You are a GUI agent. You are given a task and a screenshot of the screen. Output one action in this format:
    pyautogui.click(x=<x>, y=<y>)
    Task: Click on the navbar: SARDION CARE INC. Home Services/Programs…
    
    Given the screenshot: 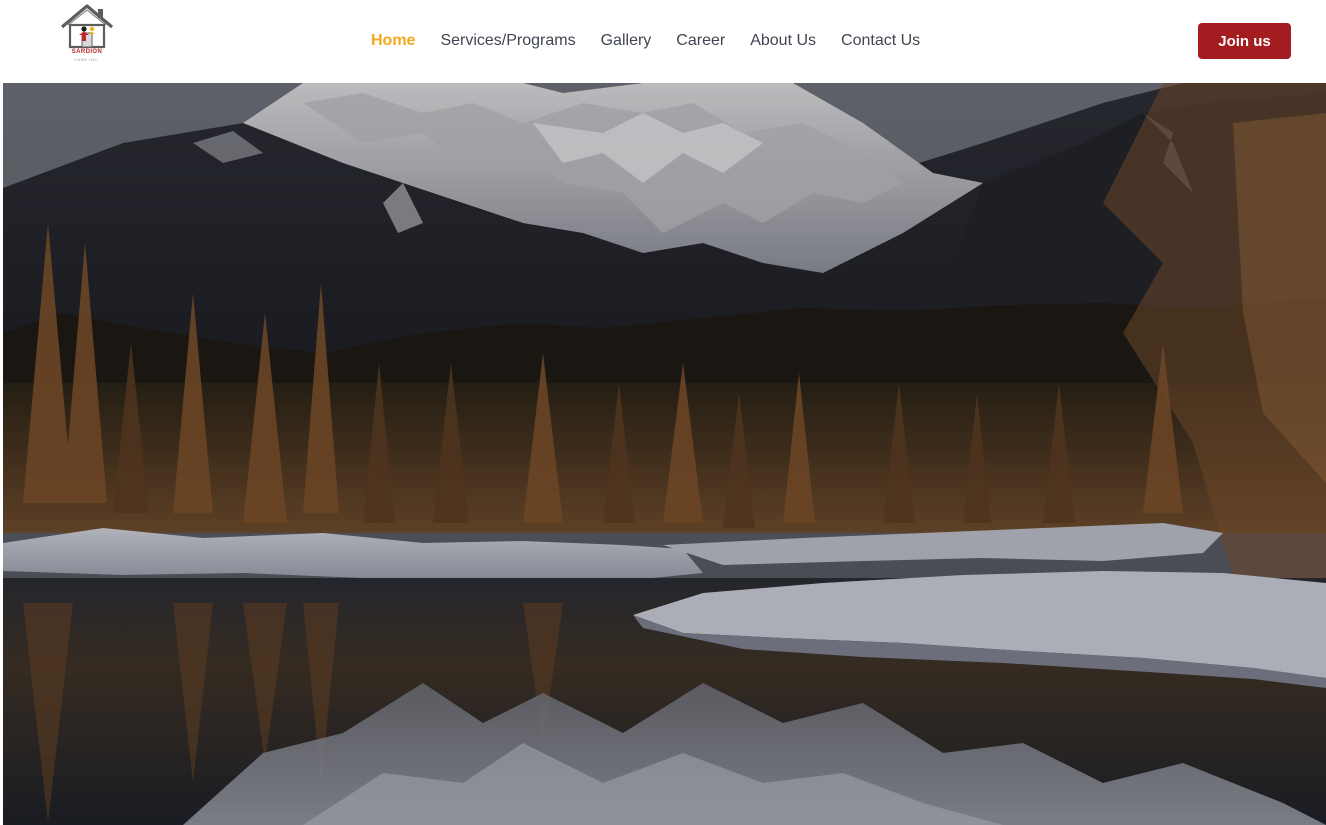 What is the action you would take?
    pyautogui.click(x=663, y=41)
    